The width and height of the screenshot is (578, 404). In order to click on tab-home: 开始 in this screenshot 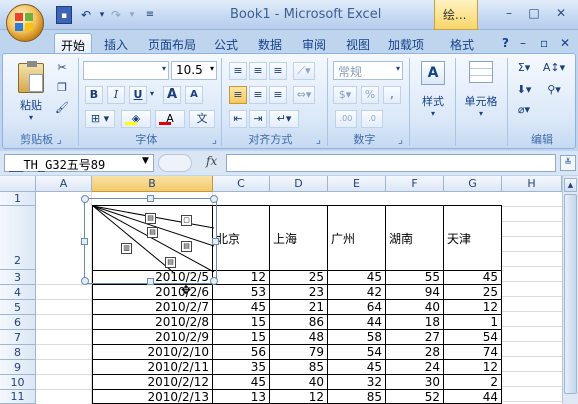, I will do `click(73, 43)`.